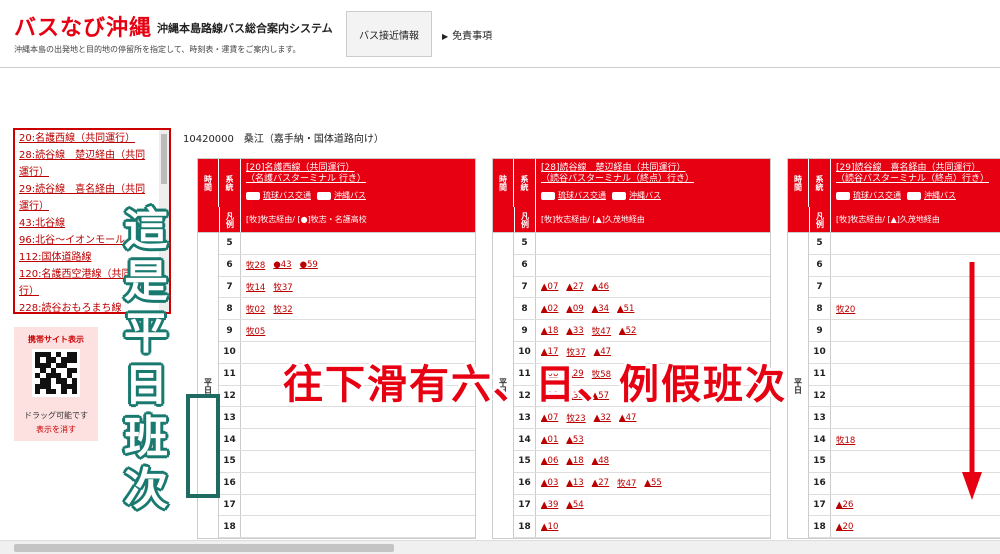 The image size is (1000, 554). What do you see at coordinates (230, 374) in the screenshot?
I see `hour-cell: 11` at bounding box center [230, 374].